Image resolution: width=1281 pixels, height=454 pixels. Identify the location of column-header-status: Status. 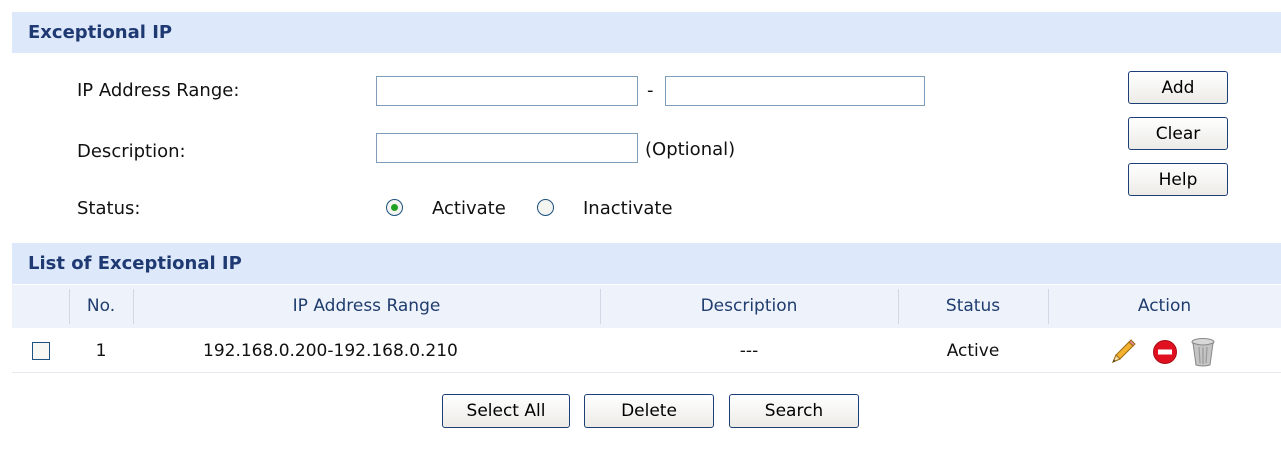
(973, 306).